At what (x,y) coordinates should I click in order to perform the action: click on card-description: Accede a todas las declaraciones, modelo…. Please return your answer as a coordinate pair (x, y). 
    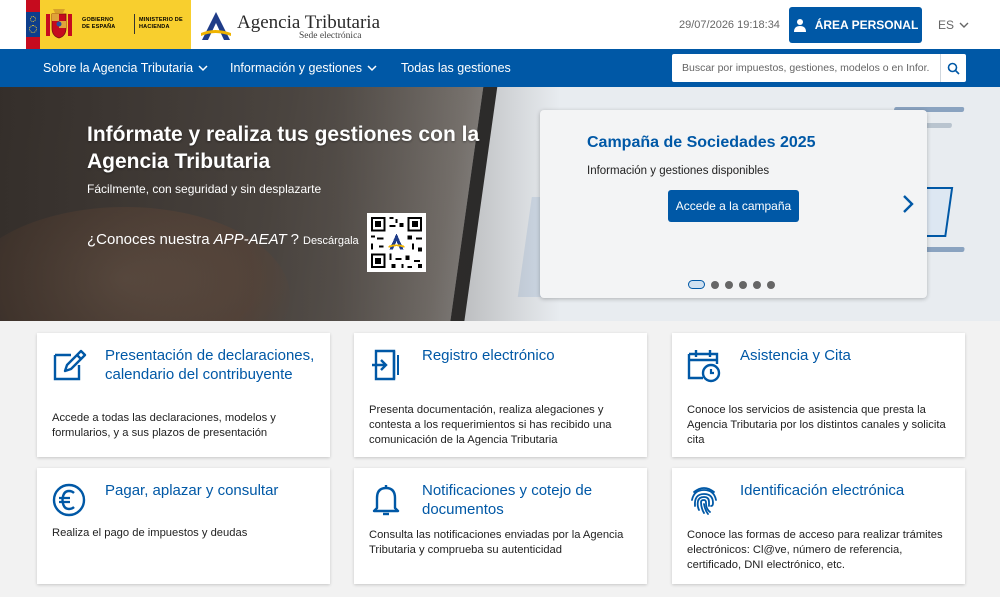
    Looking at the image, I should click on (164, 425).